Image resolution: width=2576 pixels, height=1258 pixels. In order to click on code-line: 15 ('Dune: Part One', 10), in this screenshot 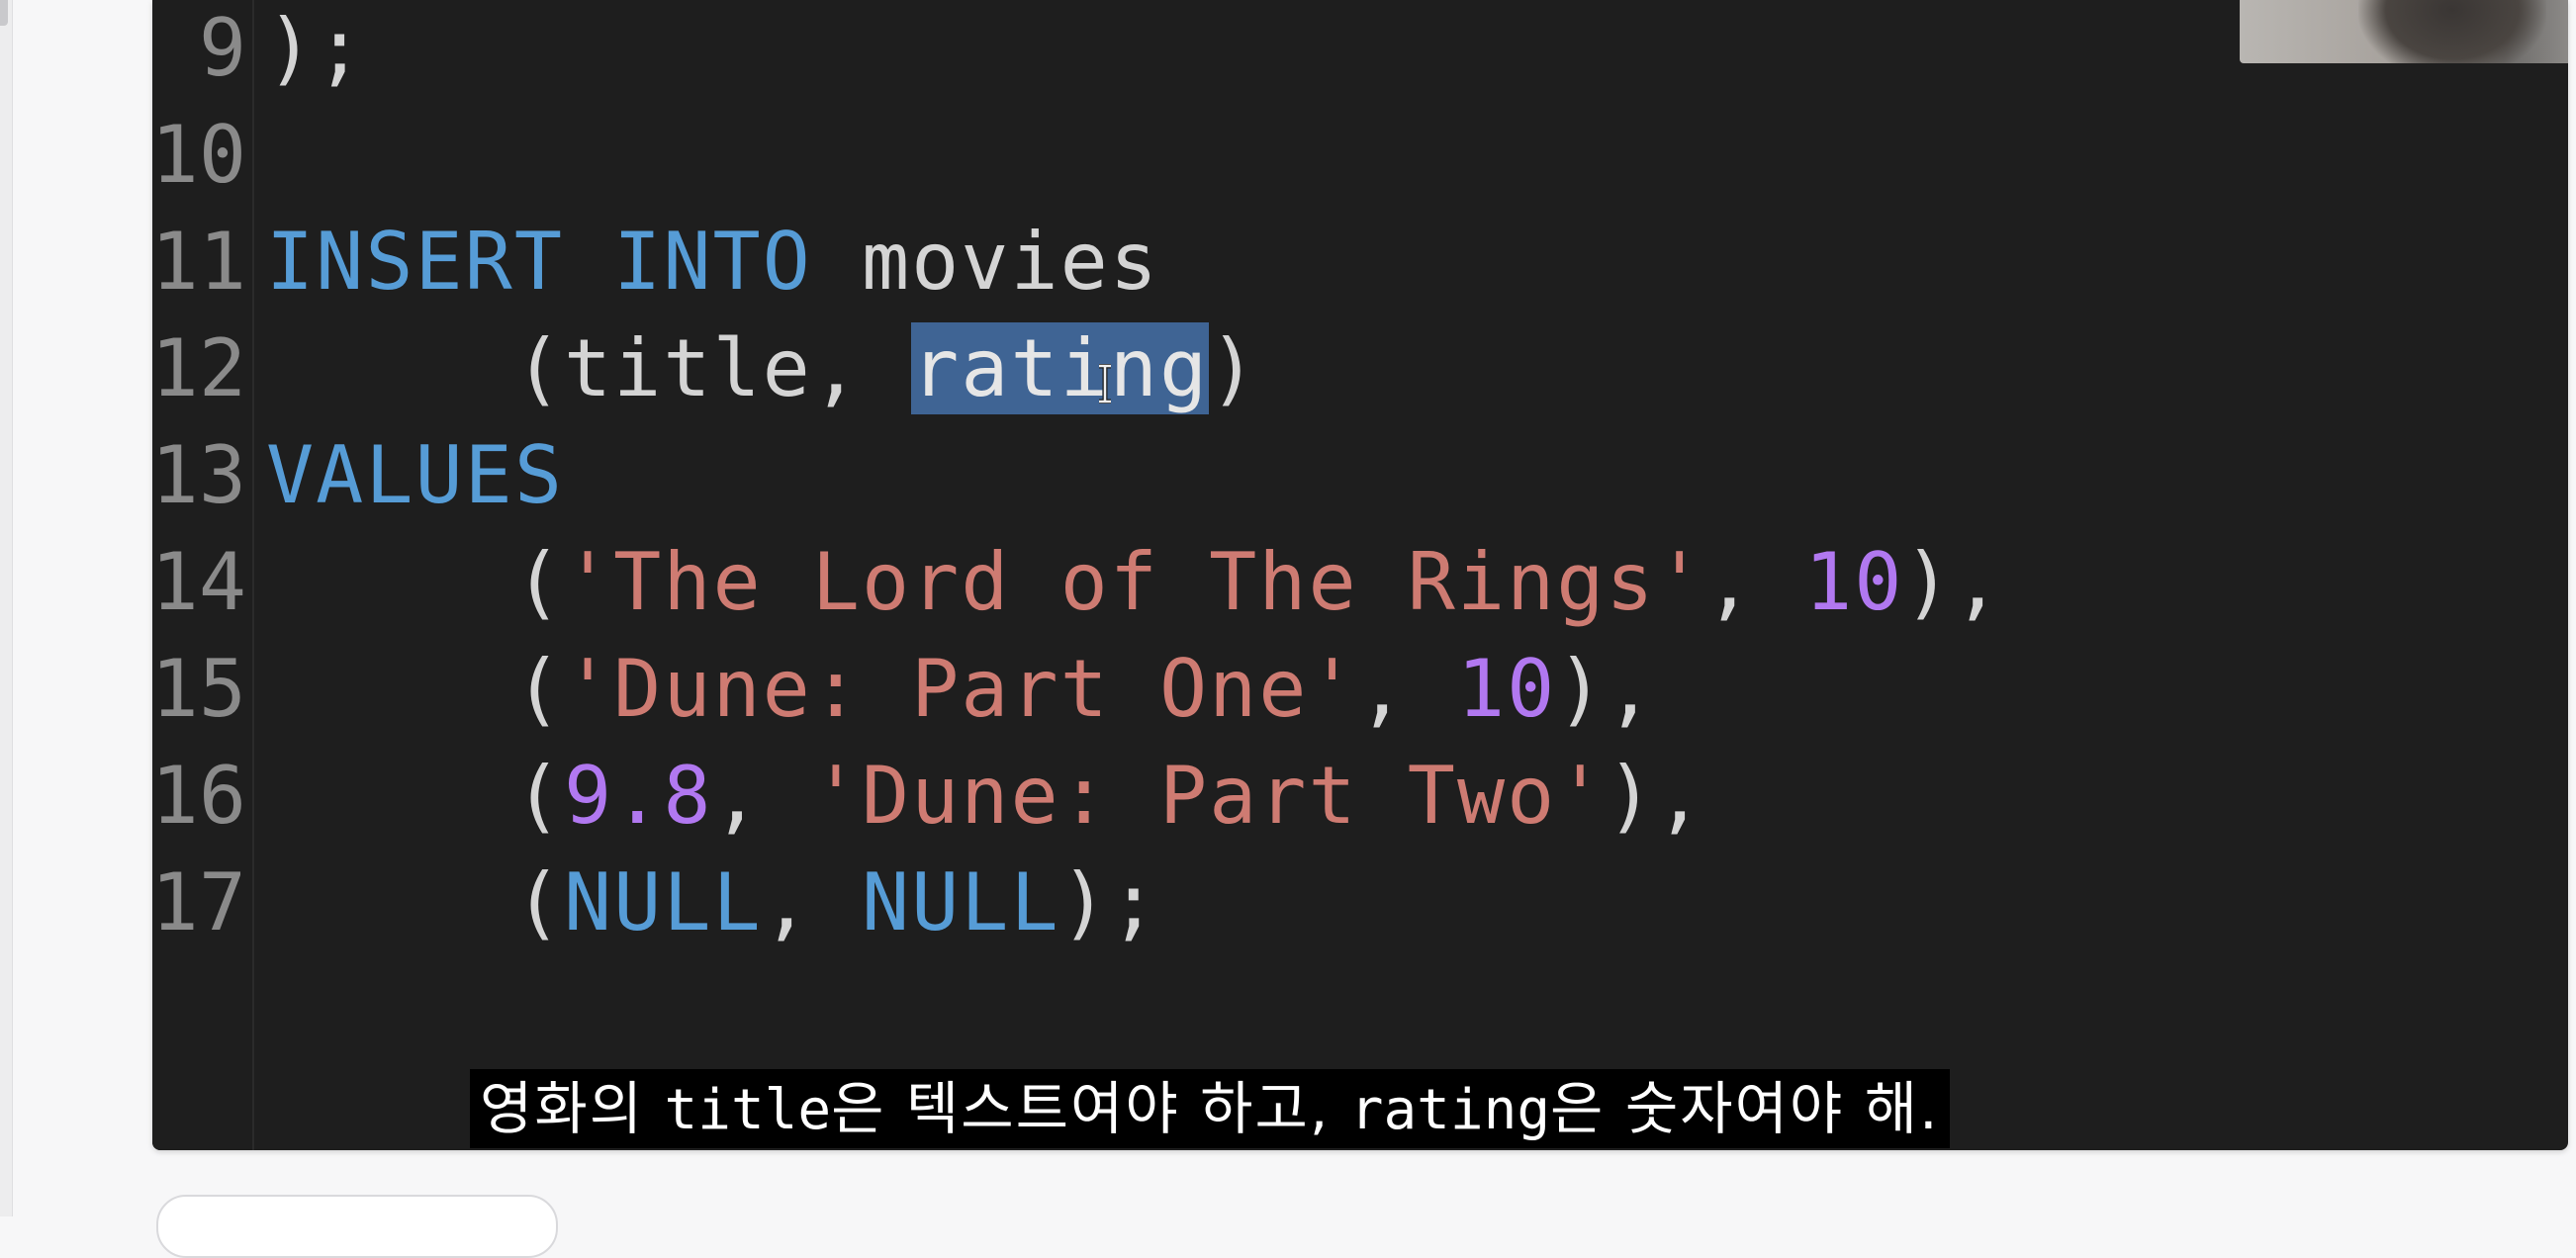, I will do `click(1360, 690)`.